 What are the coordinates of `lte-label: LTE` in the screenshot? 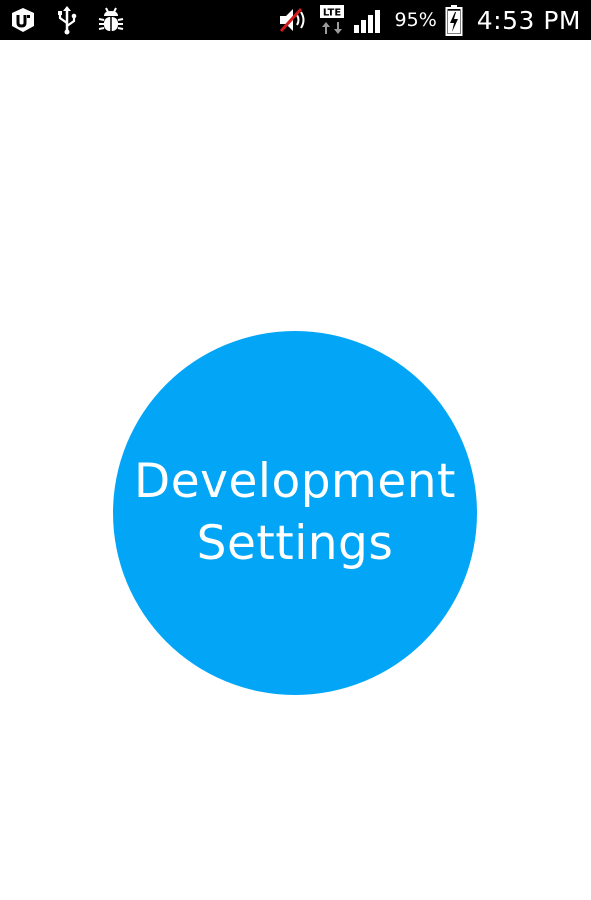 It's located at (331, 13).